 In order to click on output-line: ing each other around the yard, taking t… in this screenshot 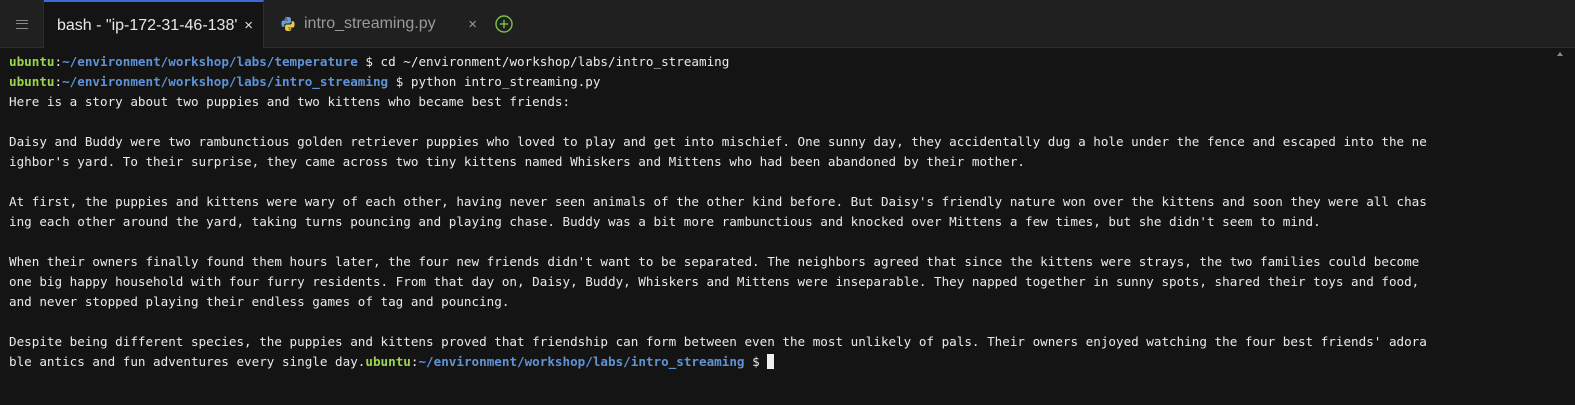, I will do `click(665, 221)`.